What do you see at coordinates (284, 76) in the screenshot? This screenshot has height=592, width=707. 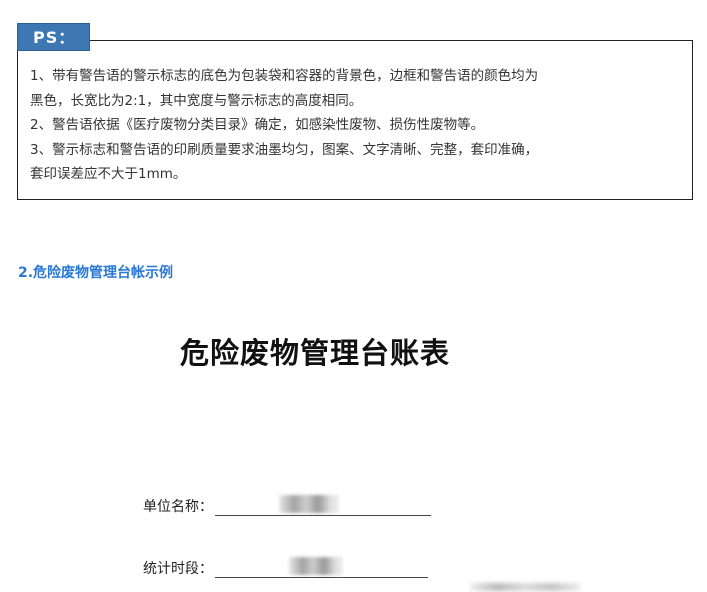 I see `ps-line: 1、带有警告语的警示标志的底色为包装袋和容器的背景色，边框和警告语的颜色均为` at bounding box center [284, 76].